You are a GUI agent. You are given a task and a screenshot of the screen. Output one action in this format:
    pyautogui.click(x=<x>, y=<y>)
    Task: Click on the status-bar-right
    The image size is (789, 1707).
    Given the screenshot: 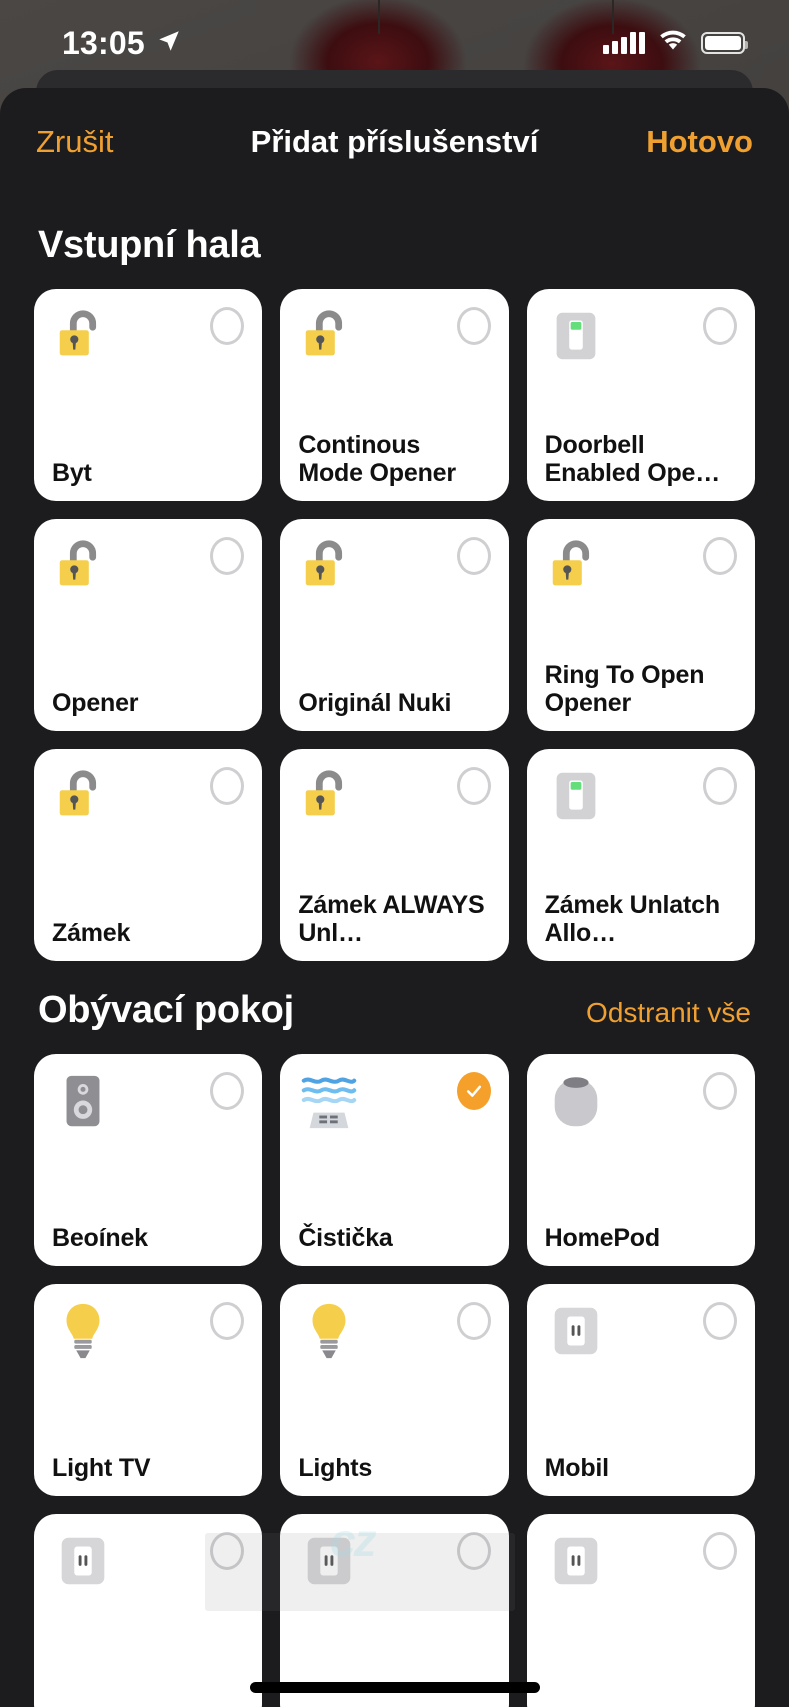 What is the action you would take?
    pyautogui.click(x=675, y=43)
    